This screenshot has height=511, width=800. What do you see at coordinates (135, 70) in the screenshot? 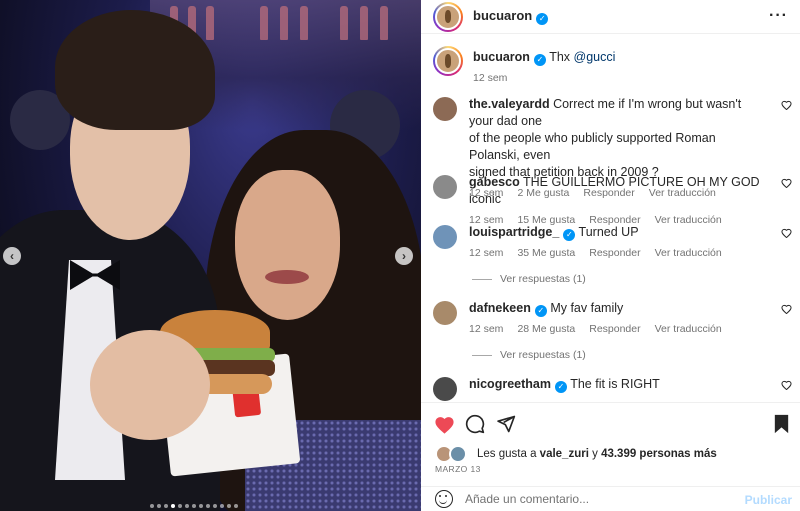
I see `man-hair` at bounding box center [135, 70].